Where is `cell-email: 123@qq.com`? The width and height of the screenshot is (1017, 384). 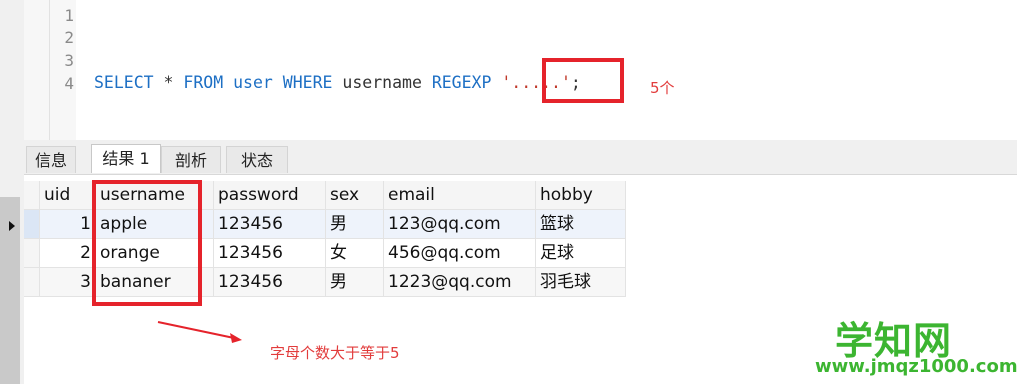 cell-email: 123@qq.com is located at coordinates (460, 224).